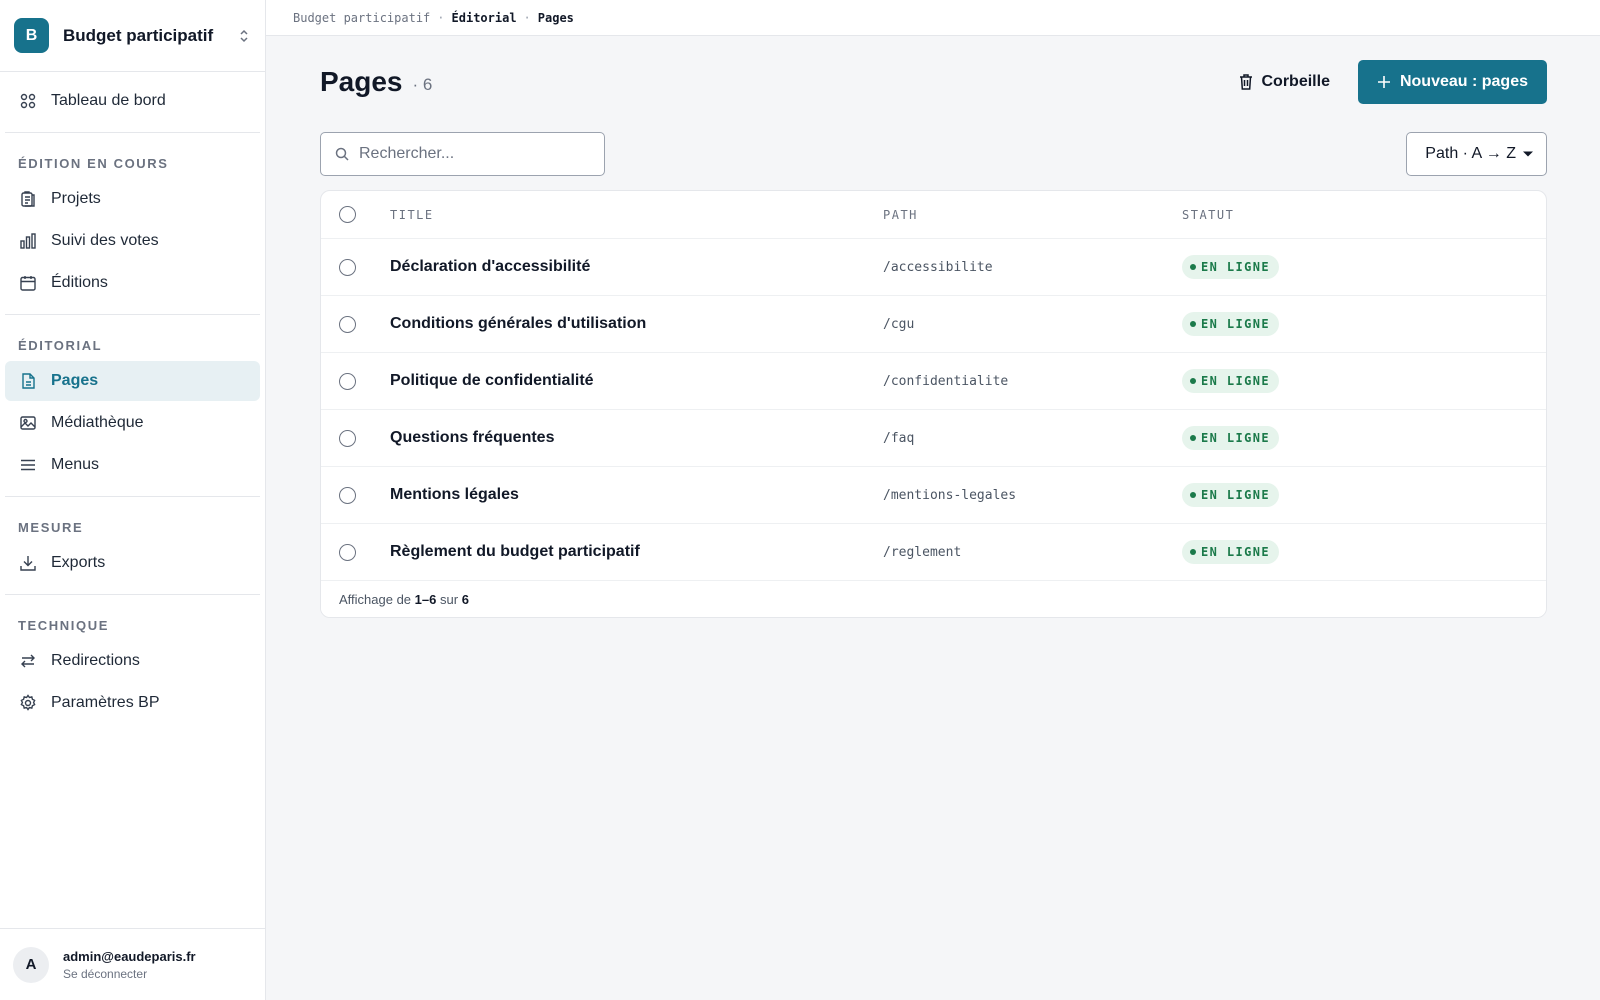 The width and height of the screenshot is (1600, 1000). Describe the element at coordinates (1364, 215) in the screenshot. I see `column-header-status: STATUT` at that location.